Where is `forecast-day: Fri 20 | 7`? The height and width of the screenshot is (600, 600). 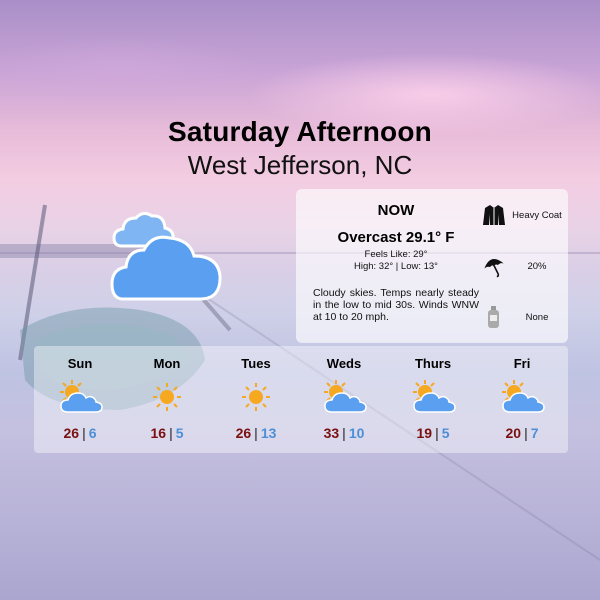
forecast-day: Fri 20 | 7 is located at coordinates (522, 399).